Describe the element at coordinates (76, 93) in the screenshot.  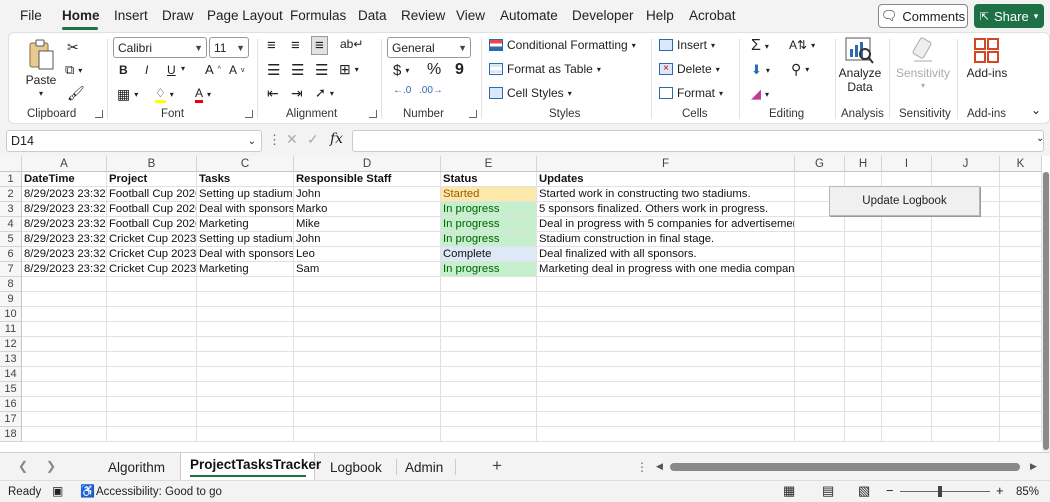
I see `format-painter-icon: 🖌` at that location.